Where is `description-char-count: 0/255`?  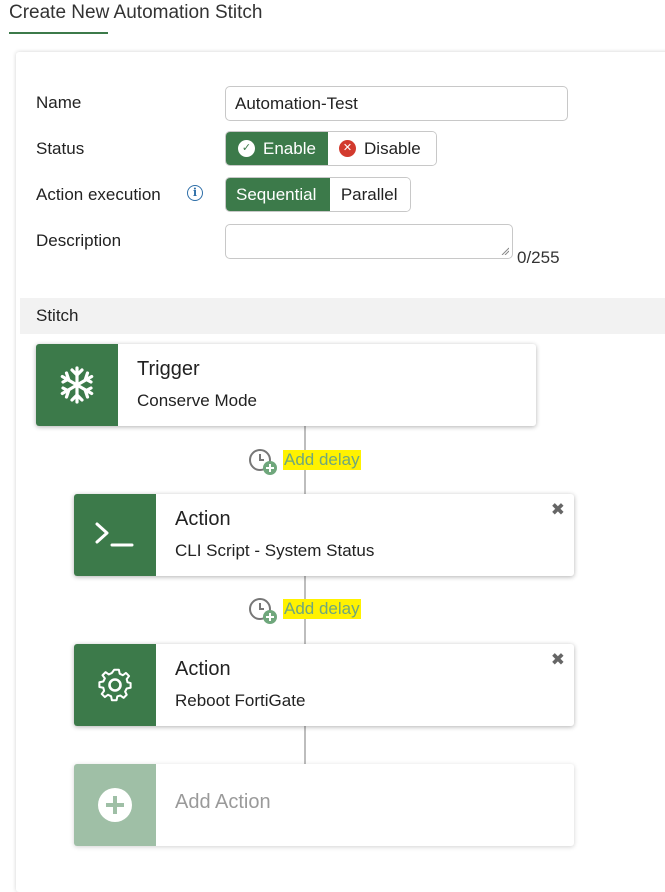 description-char-count: 0/255 is located at coordinates (538, 257).